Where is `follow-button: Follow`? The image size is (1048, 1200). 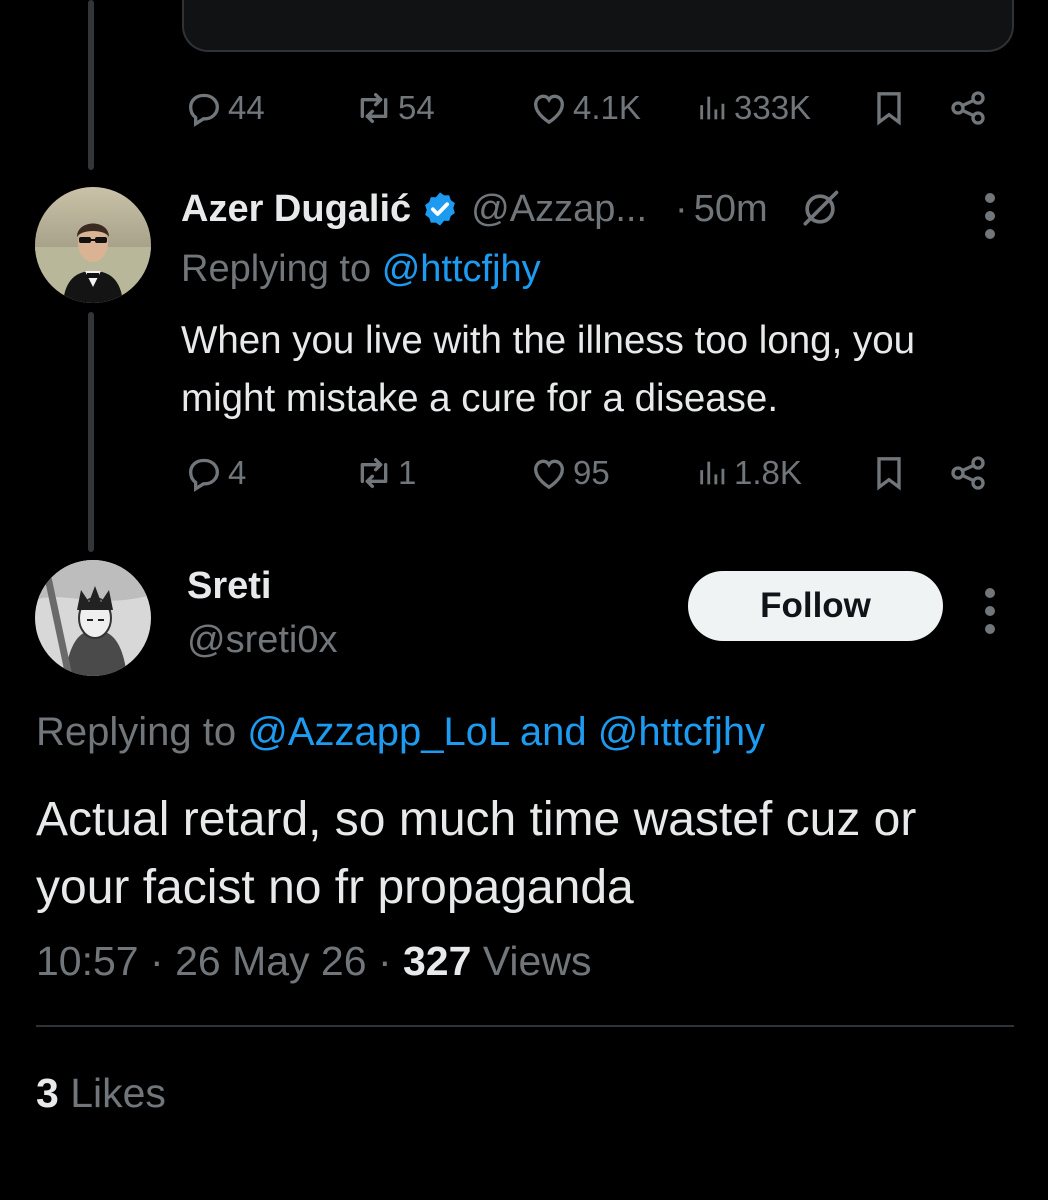 follow-button: Follow is located at coordinates (815, 606).